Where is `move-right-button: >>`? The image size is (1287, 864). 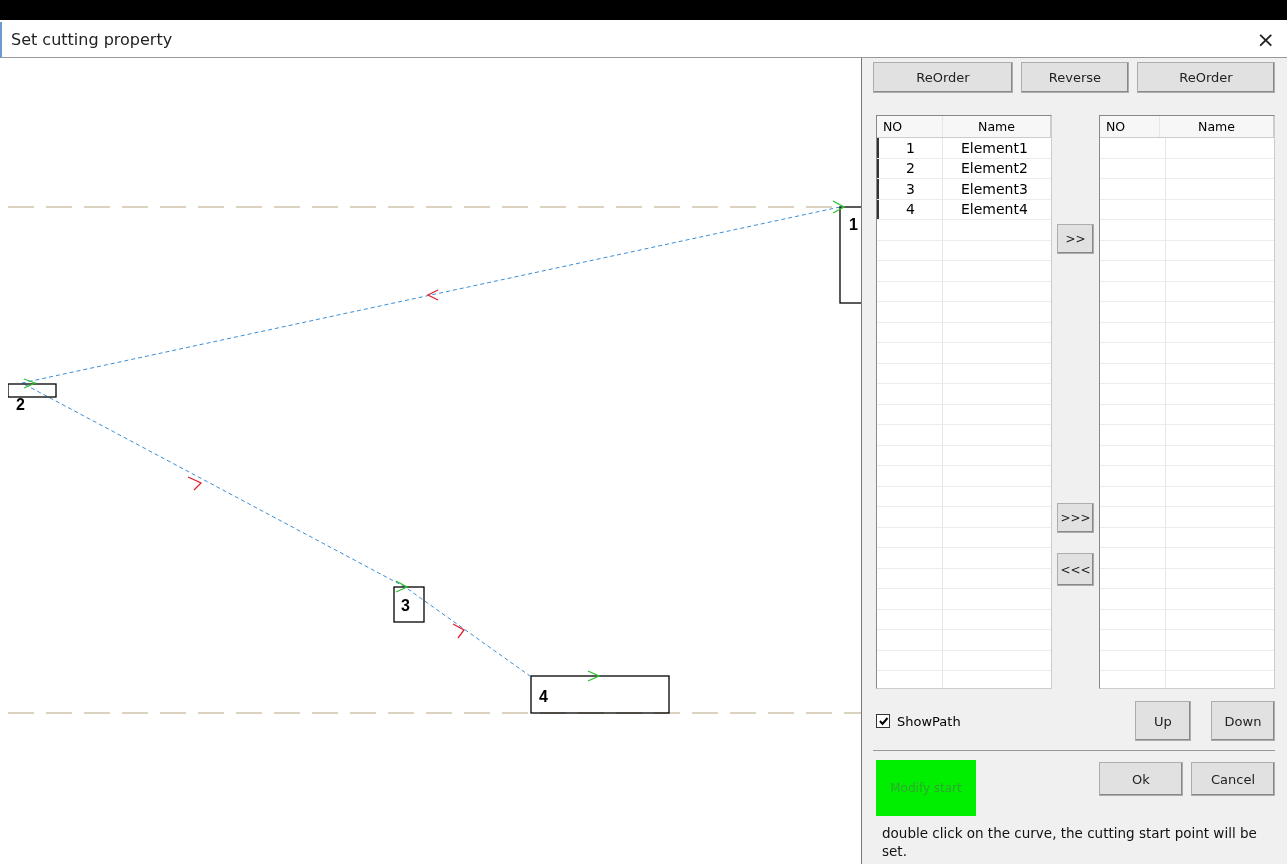
move-right-button: >> is located at coordinates (1075, 239).